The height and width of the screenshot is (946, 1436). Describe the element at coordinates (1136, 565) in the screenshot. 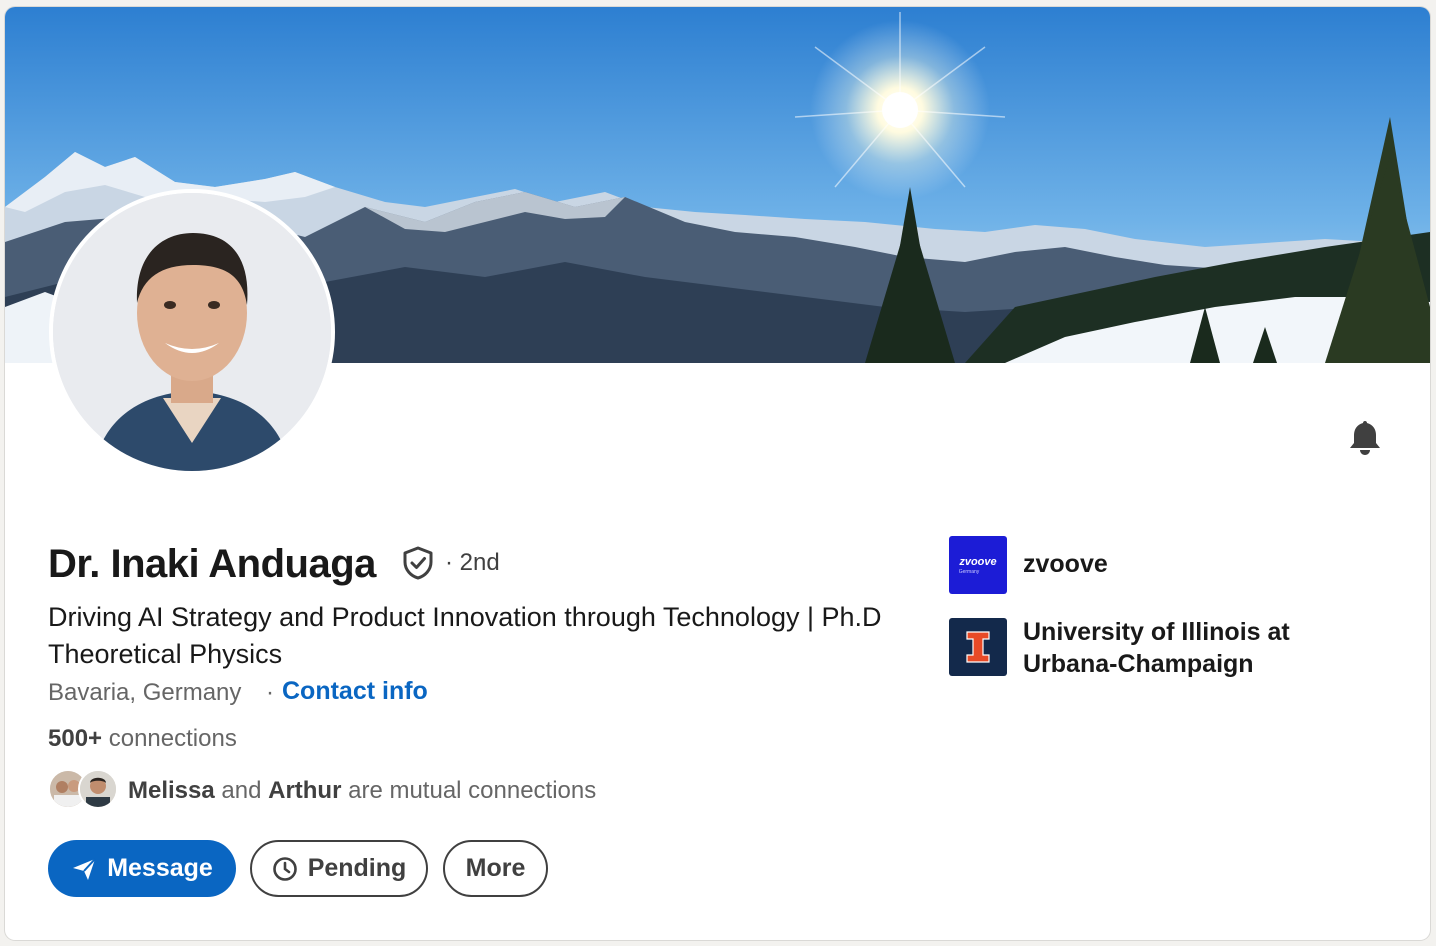

I see `org-item-zvoove: zvoove Germany zvoove` at that location.